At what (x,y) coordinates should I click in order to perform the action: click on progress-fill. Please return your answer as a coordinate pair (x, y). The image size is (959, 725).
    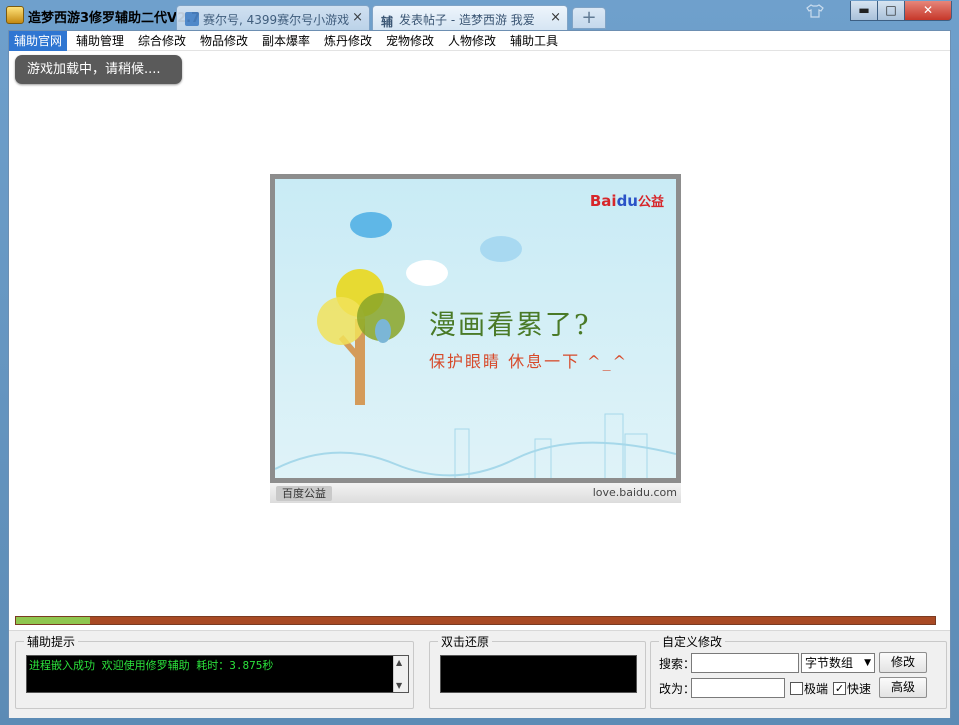
    Looking at the image, I should click on (53, 620).